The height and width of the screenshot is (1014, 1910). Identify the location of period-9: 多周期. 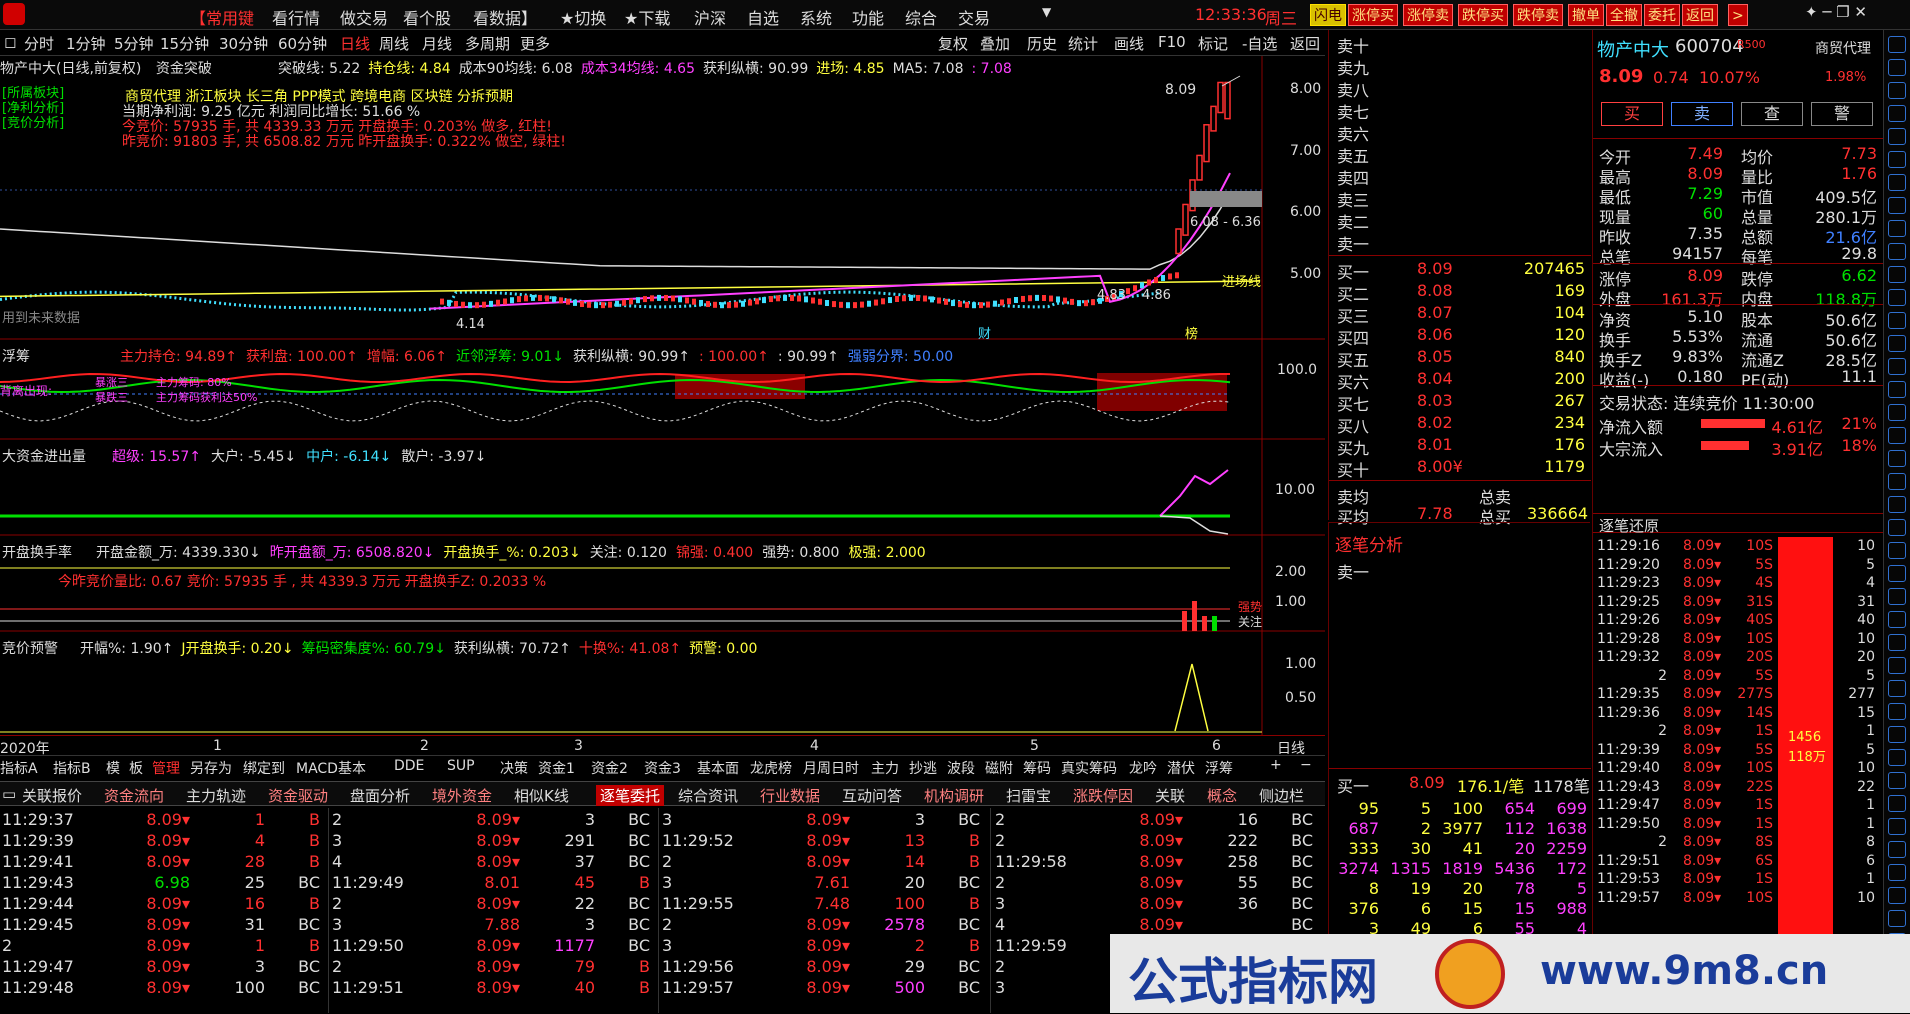
(487, 43).